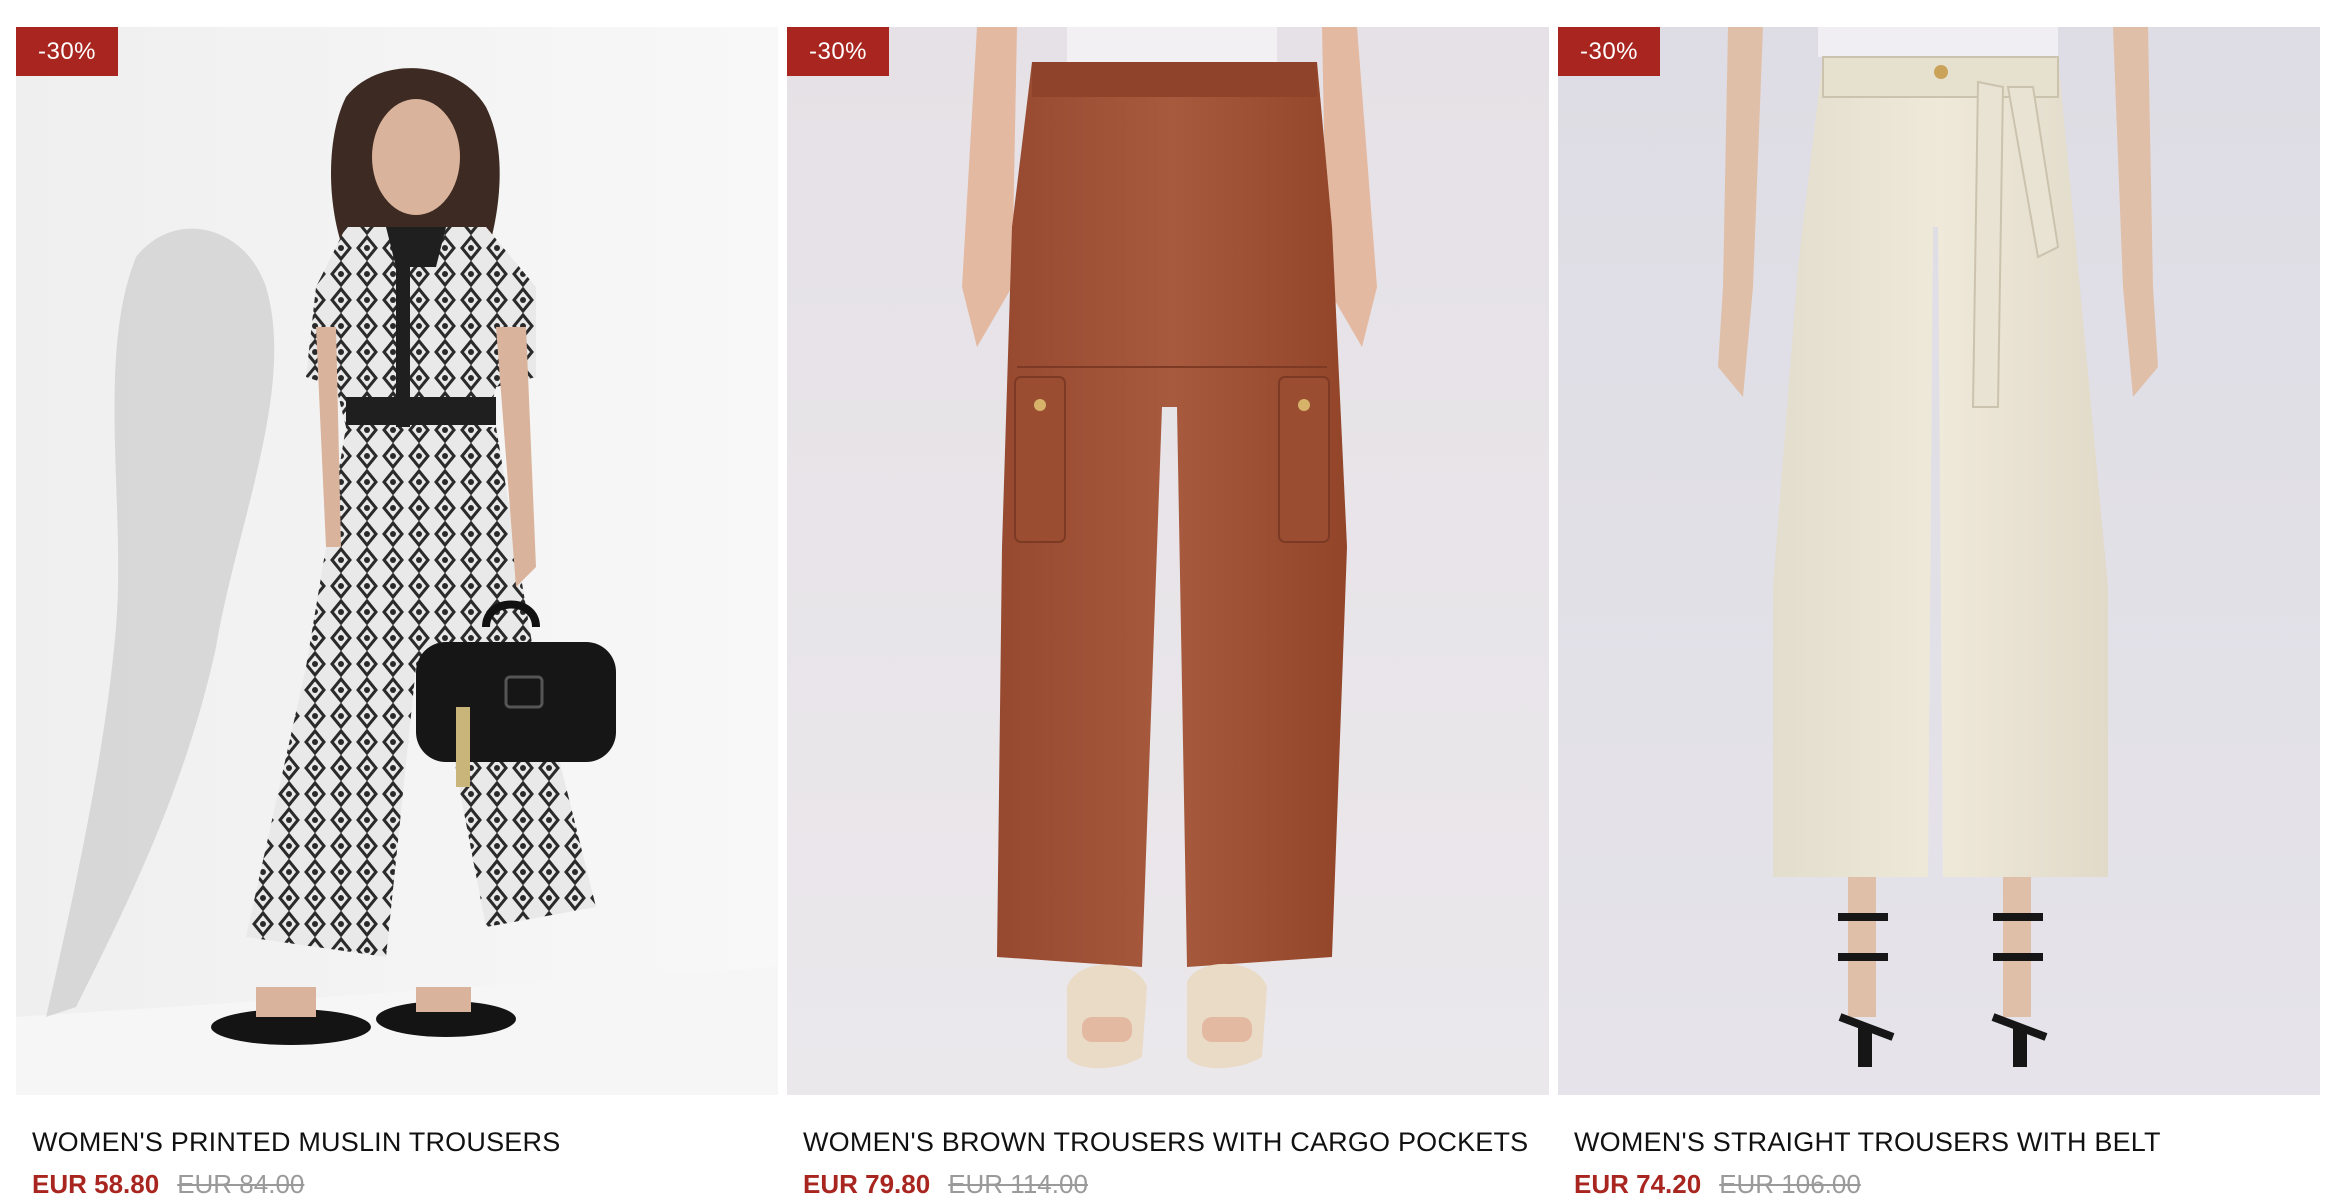  Describe the element at coordinates (405, 1142) in the screenshot. I see `product-title: WOMEN'S PRINTED MUSLIN TROUSERS` at that location.